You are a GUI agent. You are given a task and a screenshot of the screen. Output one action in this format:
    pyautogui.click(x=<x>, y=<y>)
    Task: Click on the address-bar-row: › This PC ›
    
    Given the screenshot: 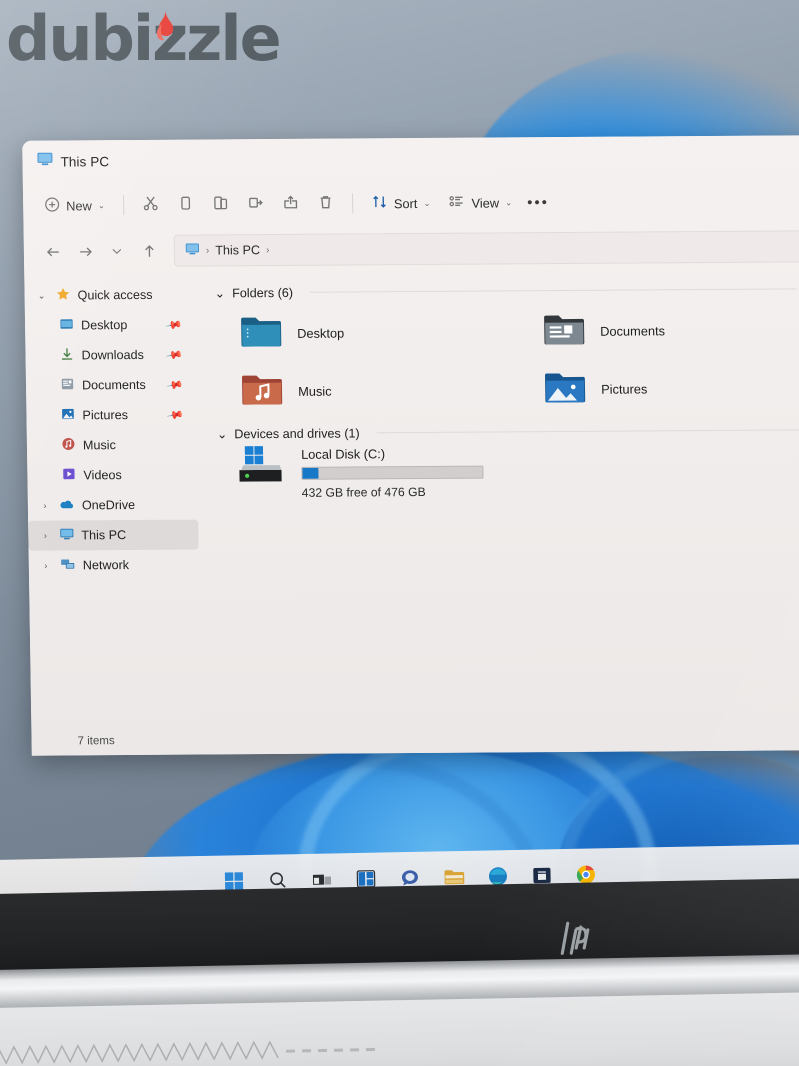 What is the action you would take?
    pyautogui.click(x=411, y=249)
    